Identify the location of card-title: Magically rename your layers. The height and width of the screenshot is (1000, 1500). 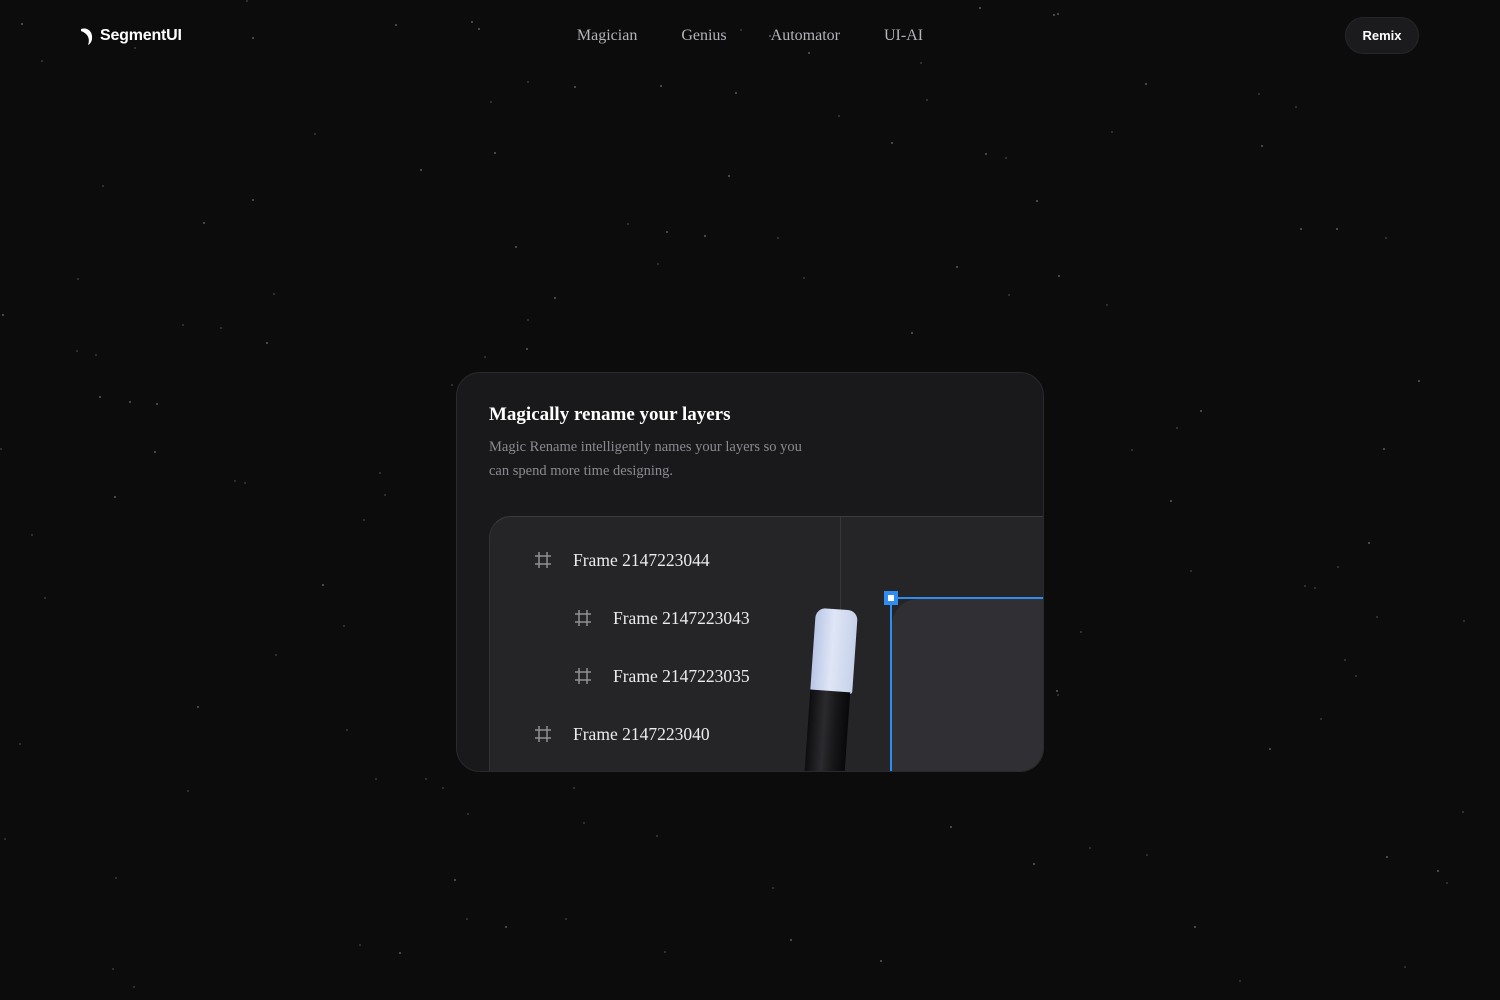
(610, 414).